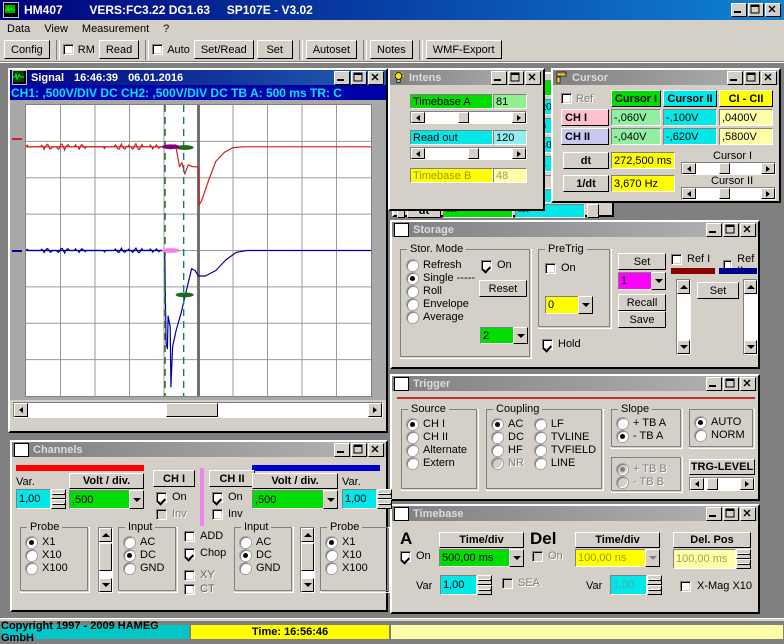  What do you see at coordinates (442, 463) in the screenshot?
I see `trigger-source-extern: Extern` at bounding box center [442, 463].